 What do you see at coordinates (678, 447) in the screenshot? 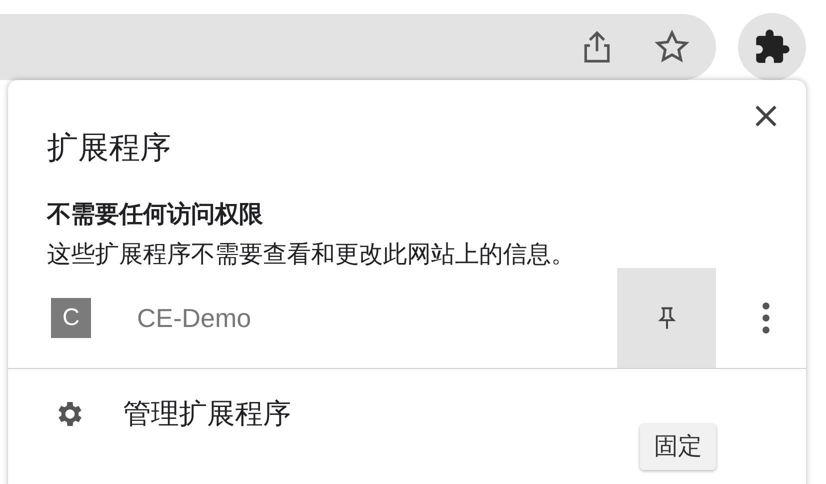
I see `tooltip: 固定` at bounding box center [678, 447].